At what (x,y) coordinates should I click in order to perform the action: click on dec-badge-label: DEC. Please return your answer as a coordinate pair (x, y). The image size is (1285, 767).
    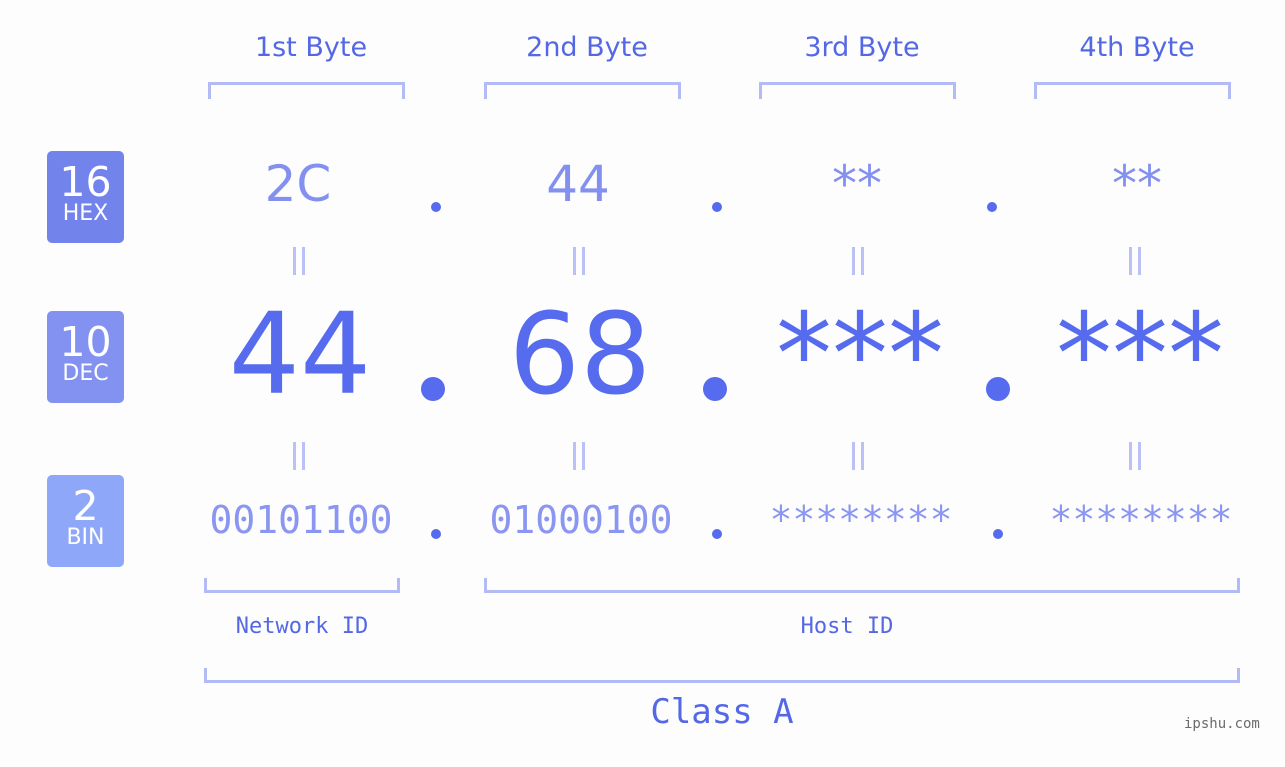
    Looking at the image, I should click on (85, 373).